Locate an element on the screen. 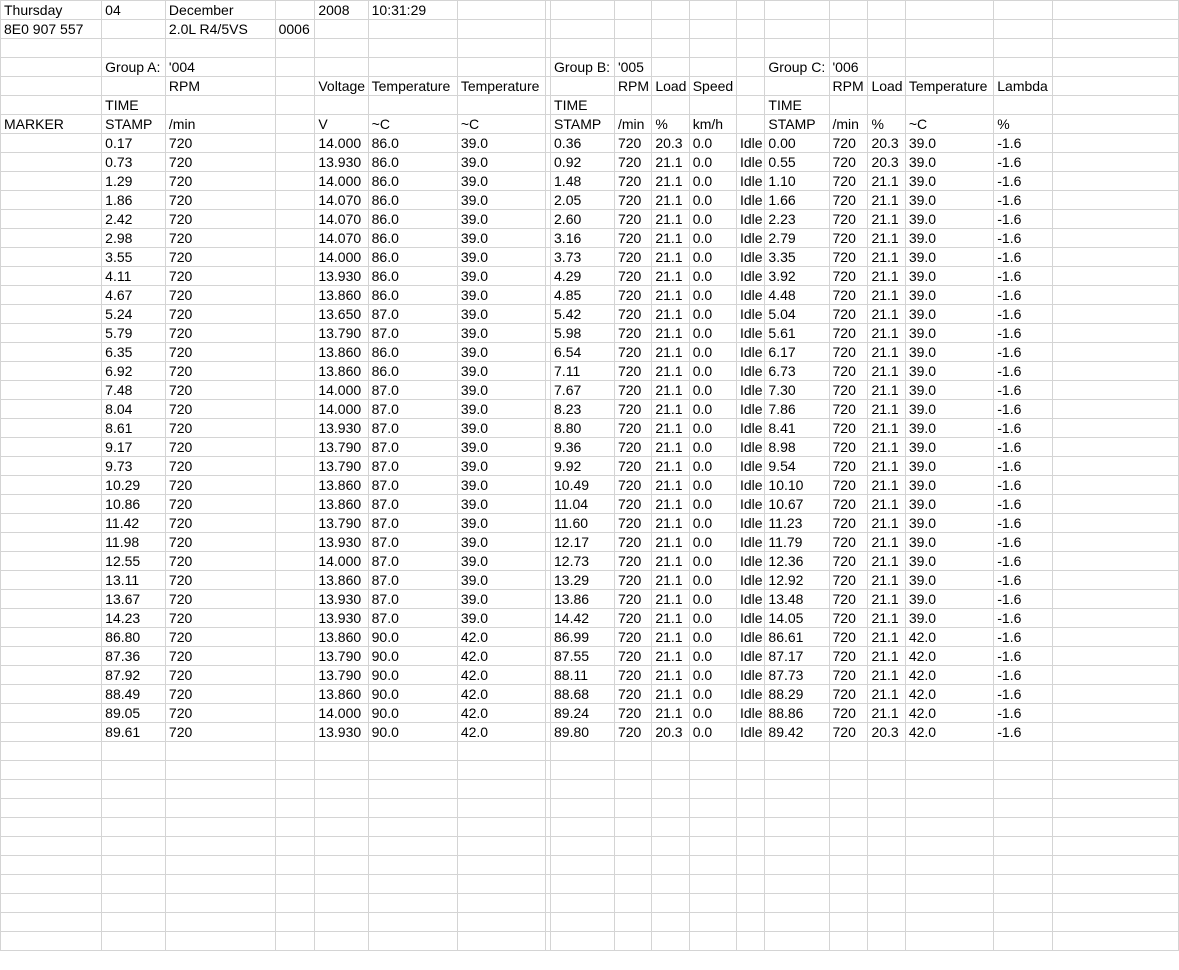  cell: 13.860 is located at coordinates (341, 352).